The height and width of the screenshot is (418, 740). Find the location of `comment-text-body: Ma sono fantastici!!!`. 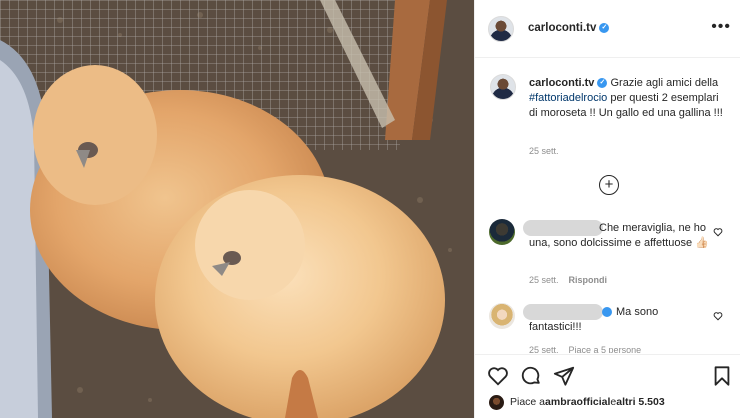

comment-text-body: Ma sono fantastici!!! is located at coordinates (594, 319).